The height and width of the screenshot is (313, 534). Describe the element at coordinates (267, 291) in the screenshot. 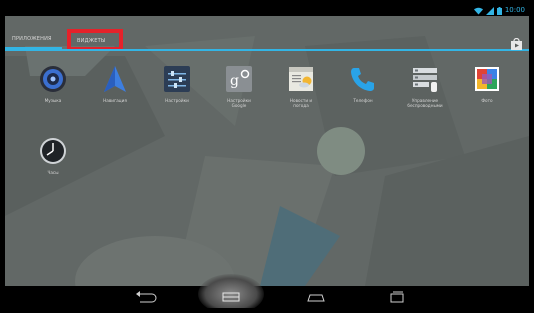

I see `navigation-bar` at that location.